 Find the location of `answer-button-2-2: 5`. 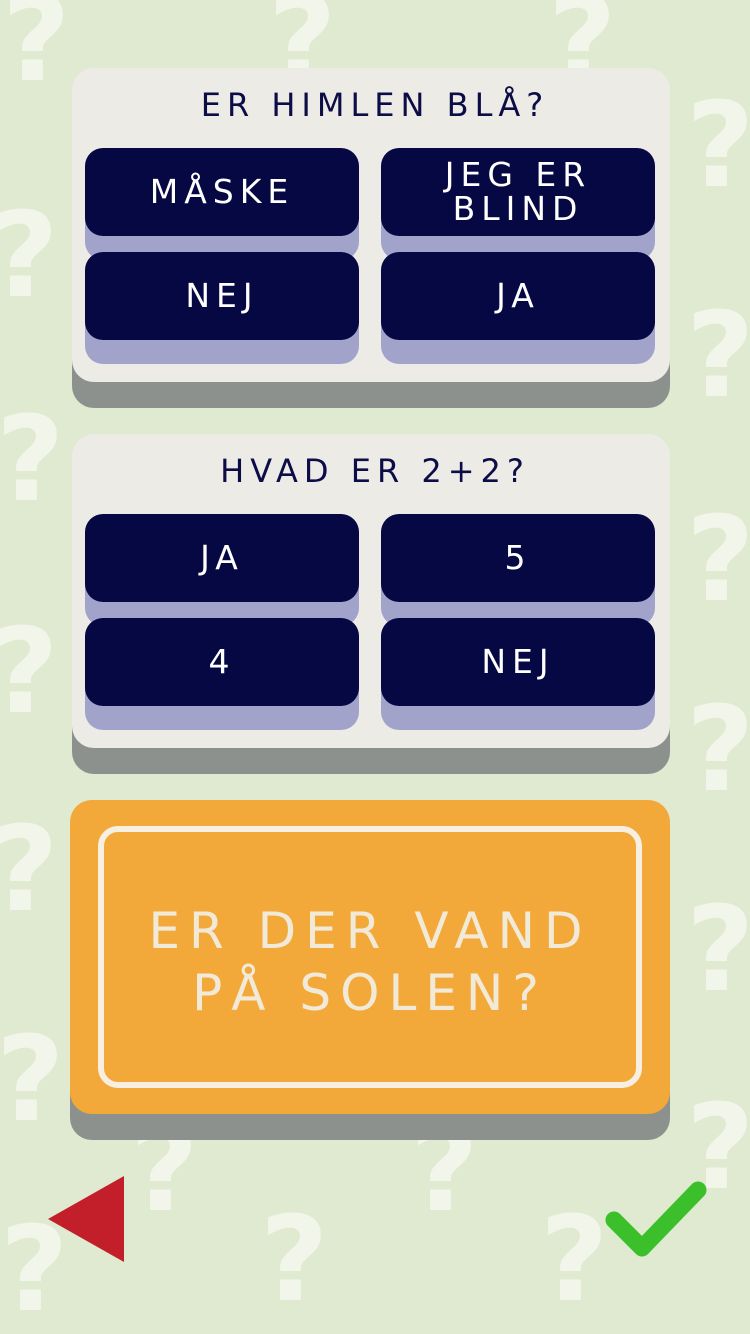

answer-button-2-2: 5 is located at coordinates (518, 558).